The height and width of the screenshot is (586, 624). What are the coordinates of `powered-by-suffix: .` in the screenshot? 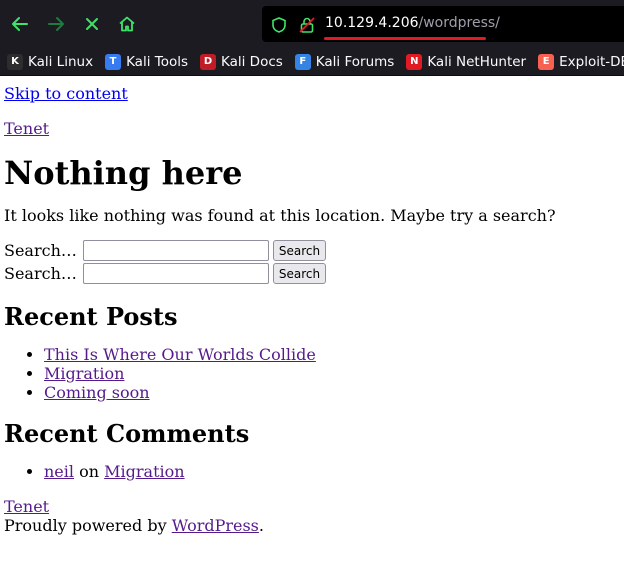 It's located at (261, 525).